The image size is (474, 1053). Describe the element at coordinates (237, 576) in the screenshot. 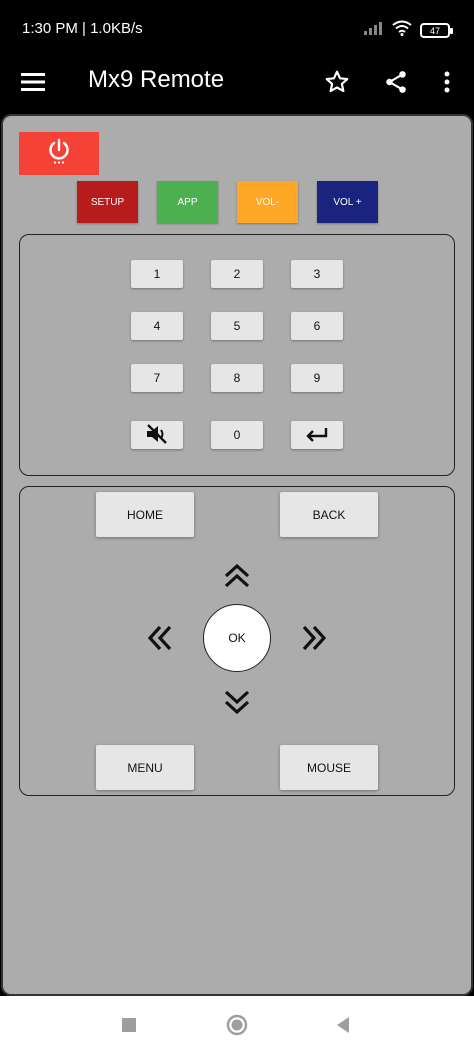

I see `up-arrow-icon` at that location.